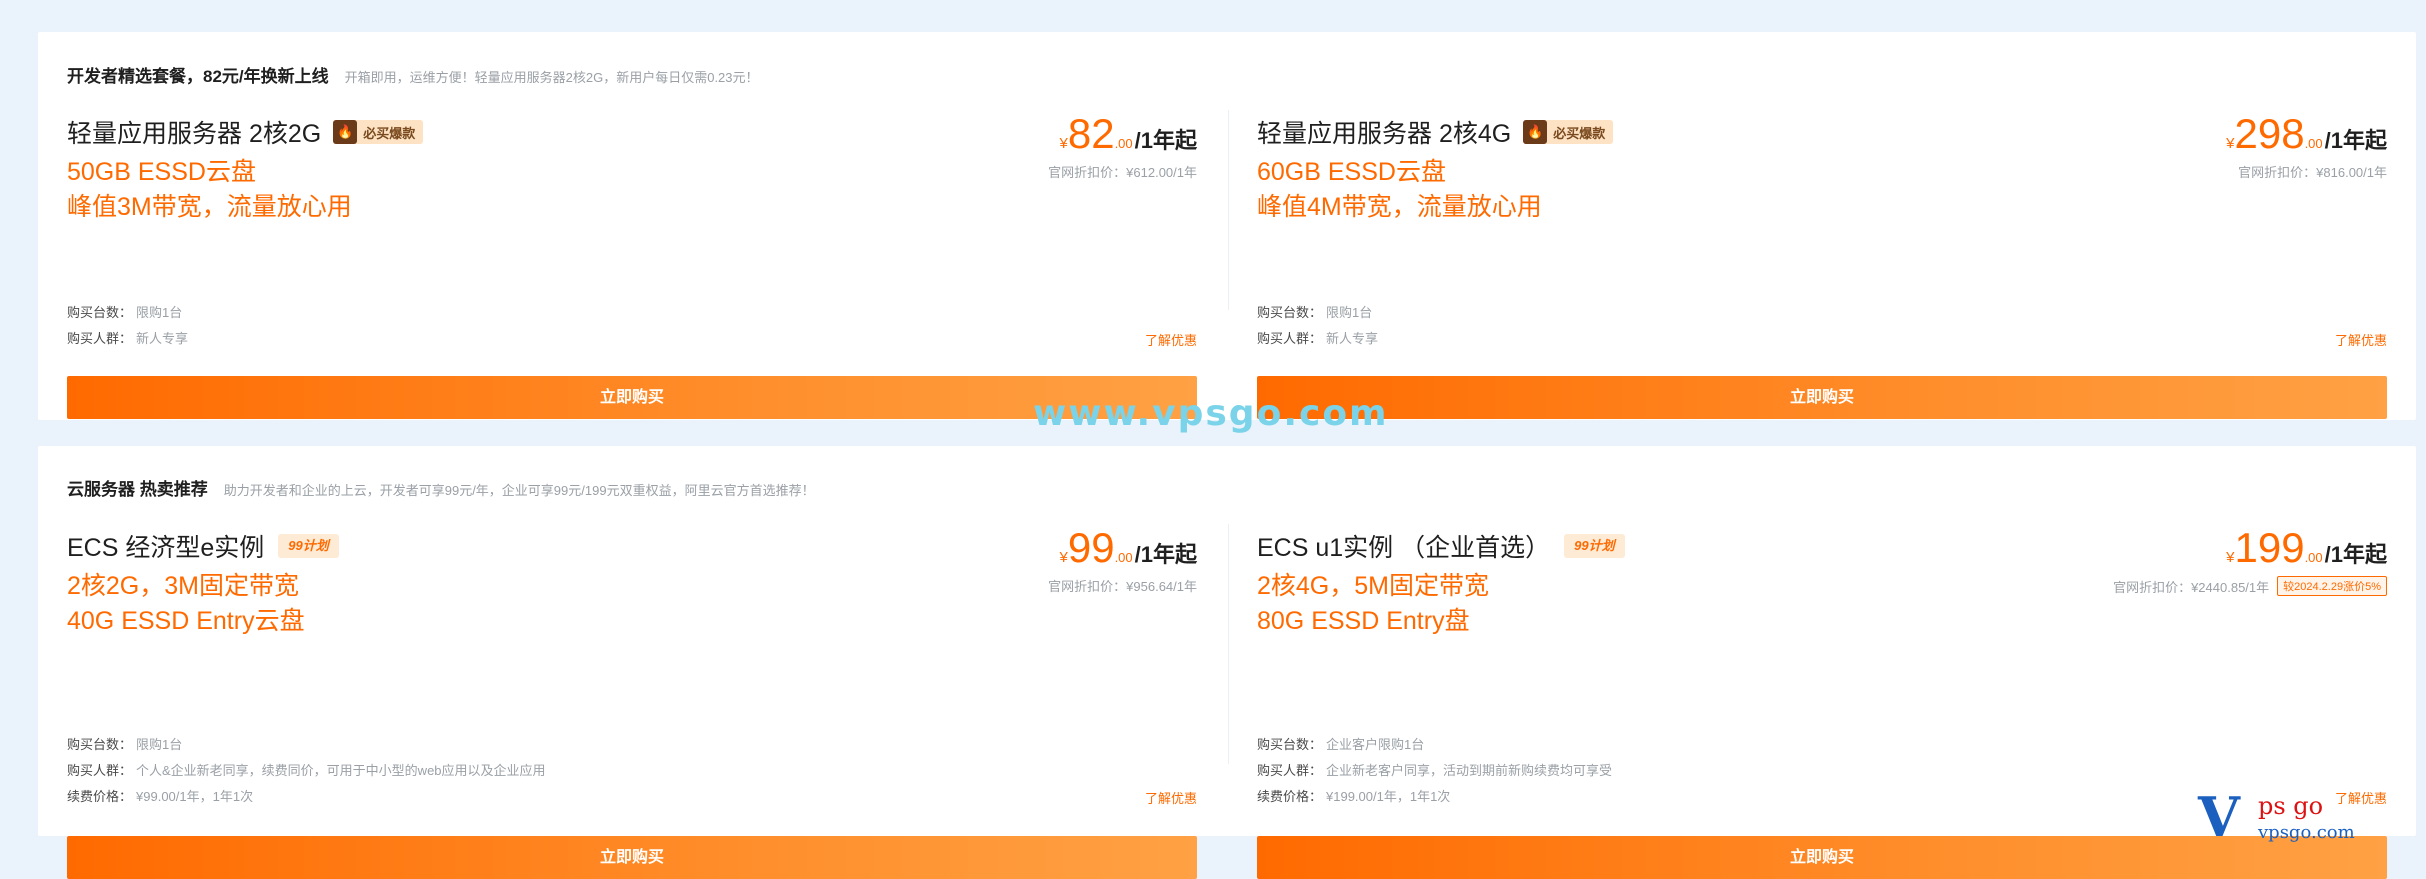  What do you see at coordinates (2250, 586) in the screenshot?
I see `original-price: 官网折扣价：¥2440.85/1年 较2024.2.29涨价5%` at bounding box center [2250, 586].